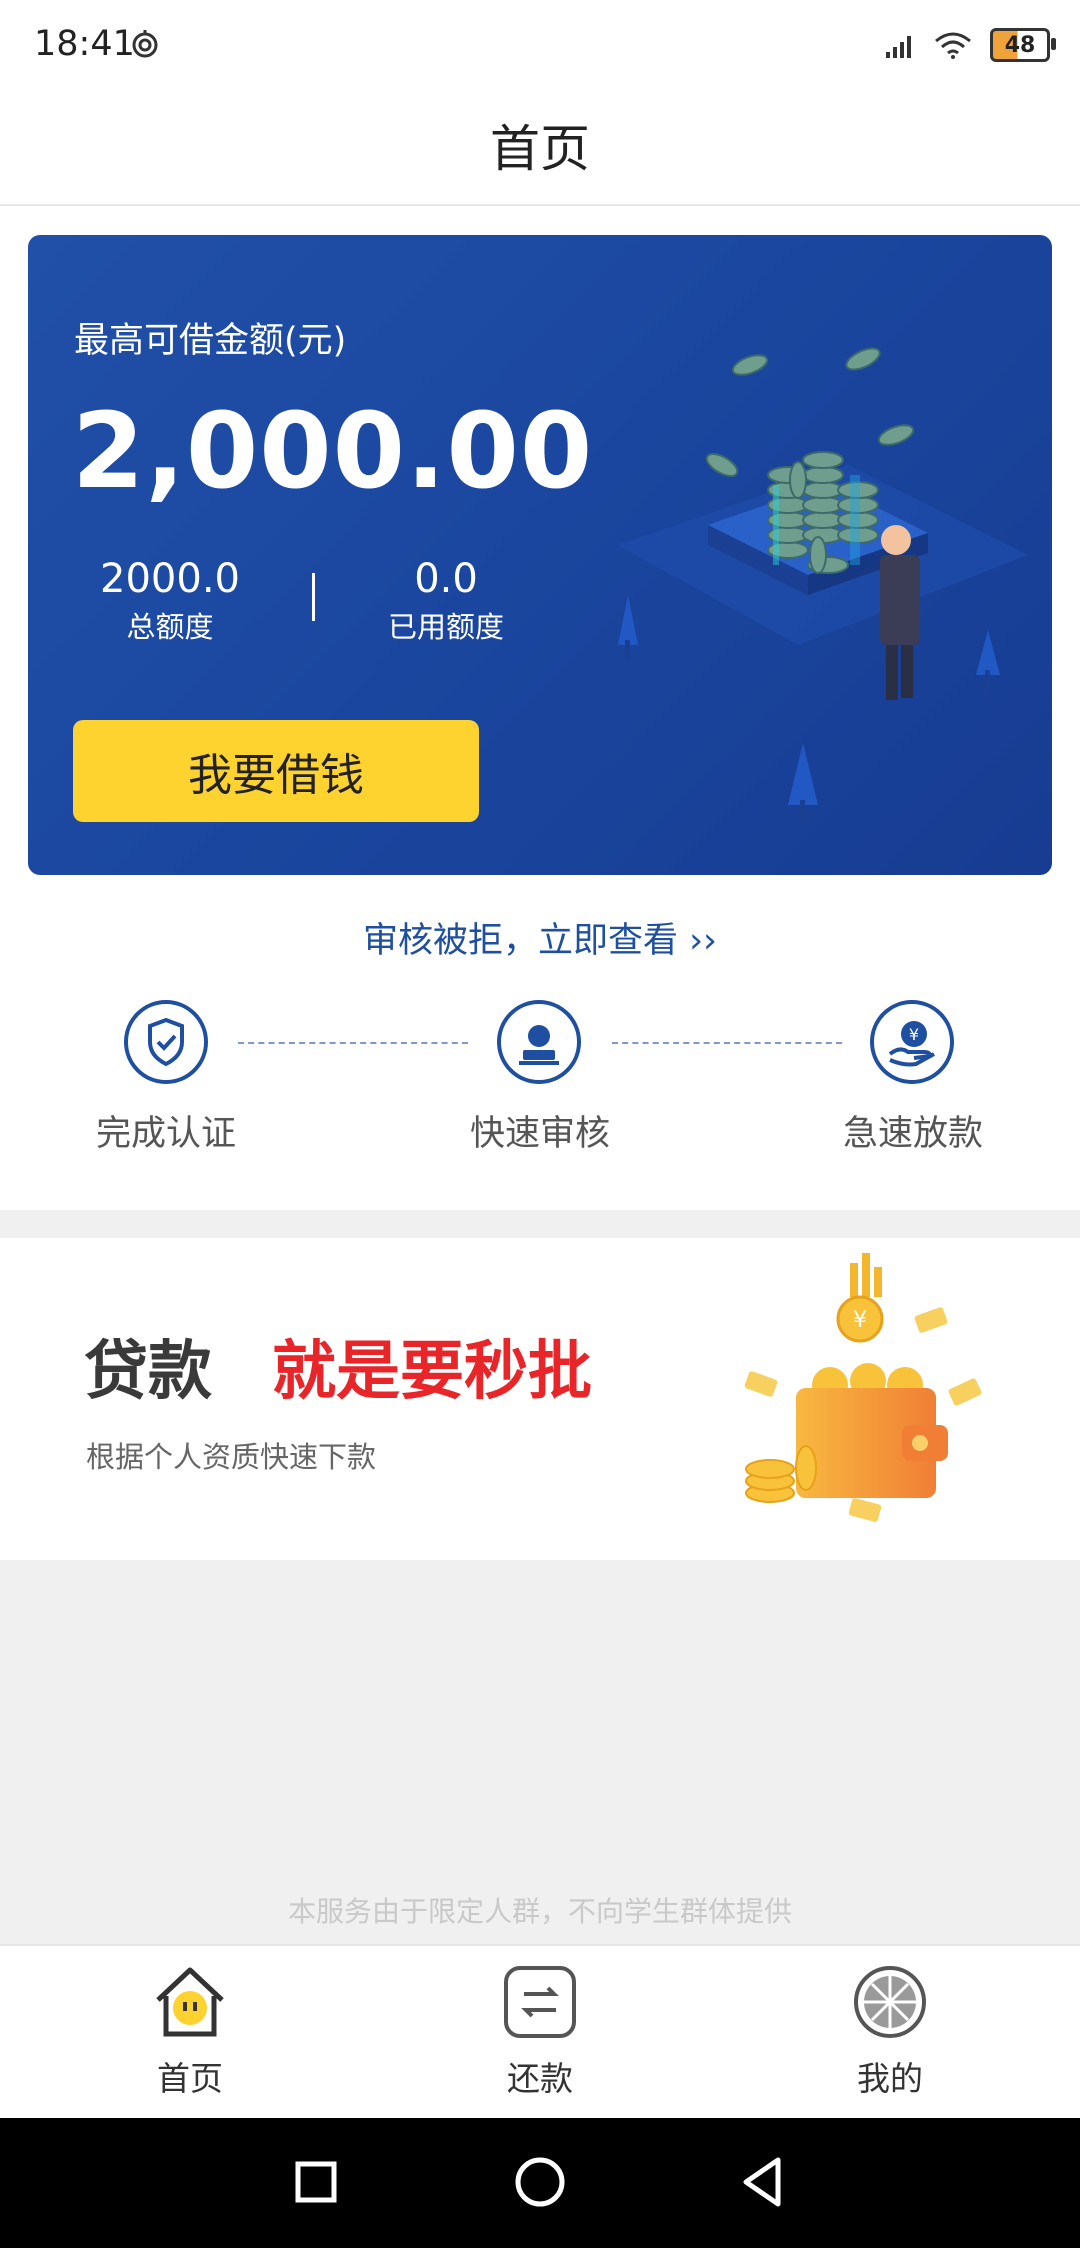 The image size is (1080, 2248). What do you see at coordinates (953, 45) in the screenshot?
I see `wifi-icon` at bounding box center [953, 45].